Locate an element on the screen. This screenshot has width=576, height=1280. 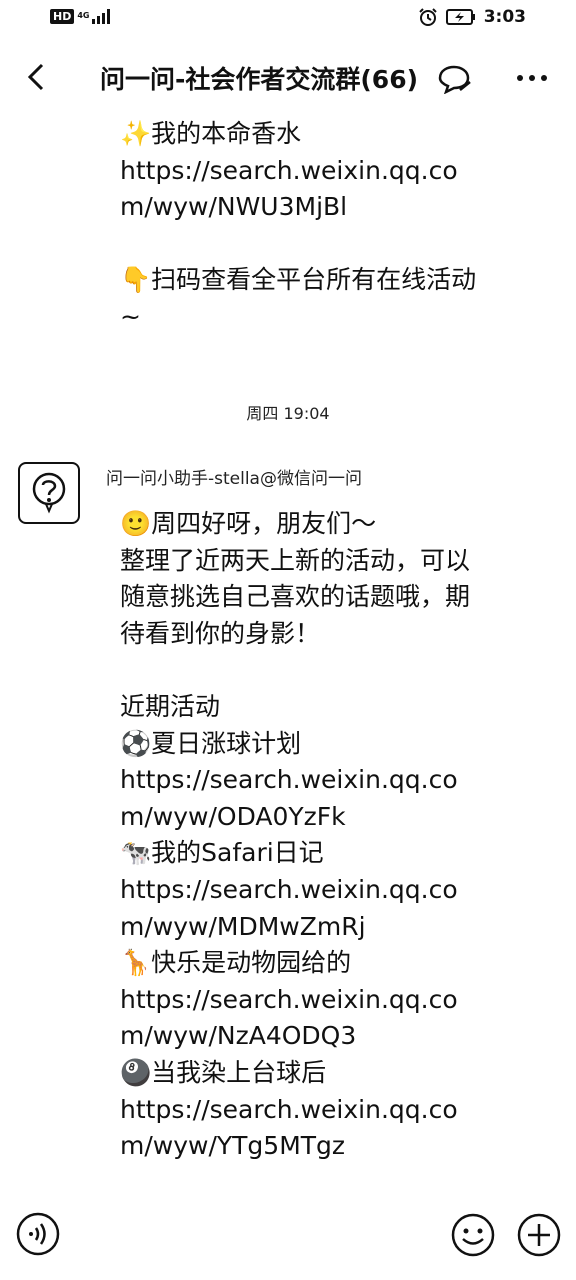
question-bubble-icon is located at coordinates (49, 493).